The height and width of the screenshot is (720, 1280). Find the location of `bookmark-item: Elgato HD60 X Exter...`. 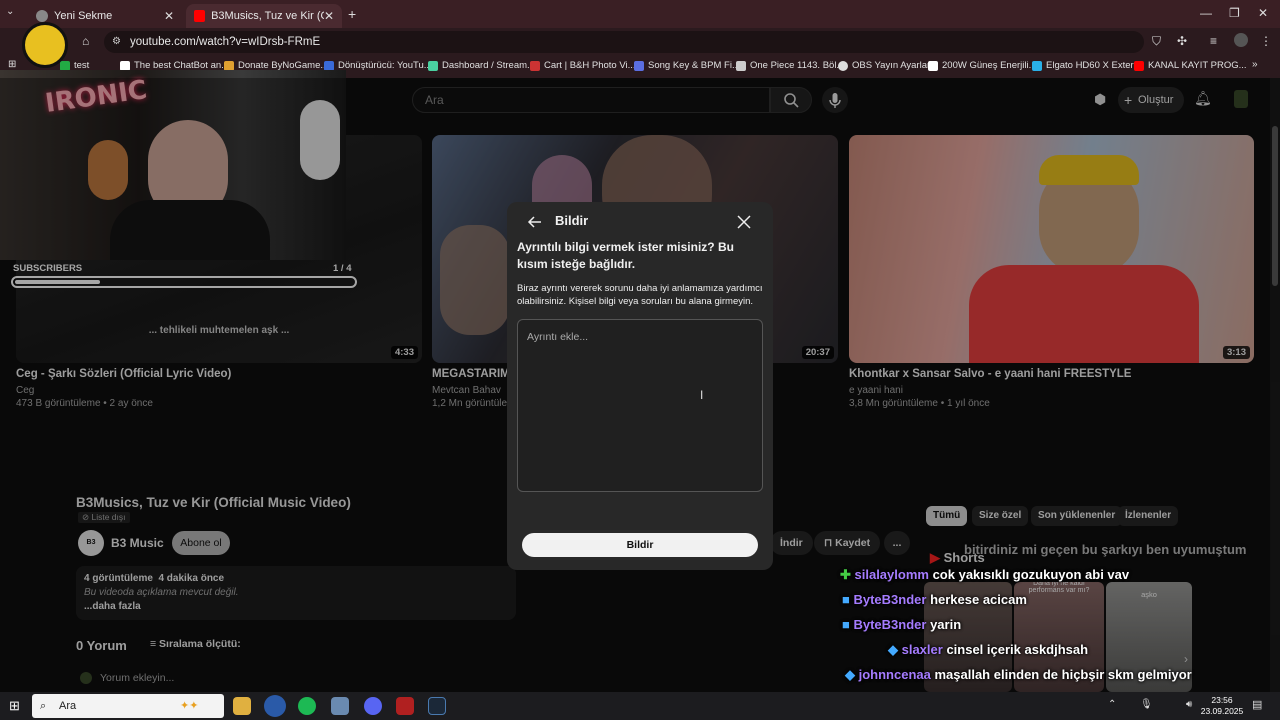

bookmark-item: Elgato HD60 X Exter... is located at coordinates (1086, 65).